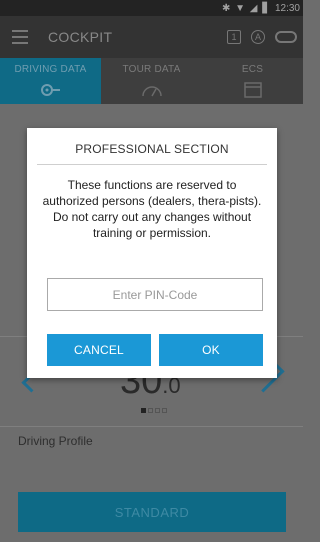 The width and height of the screenshot is (320, 542). What do you see at coordinates (258, 37) in the screenshot?
I see `mode-a-icon: A` at bounding box center [258, 37].